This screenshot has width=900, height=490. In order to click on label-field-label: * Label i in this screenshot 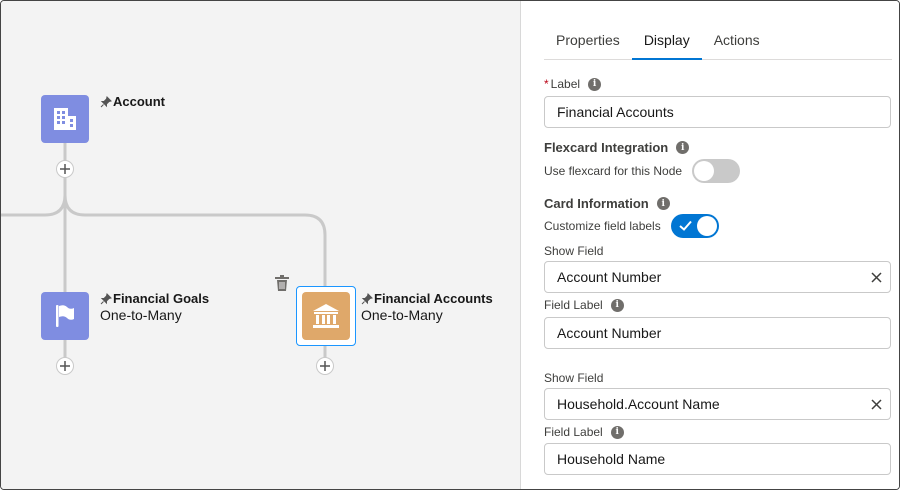, I will do `click(573, 84)`.